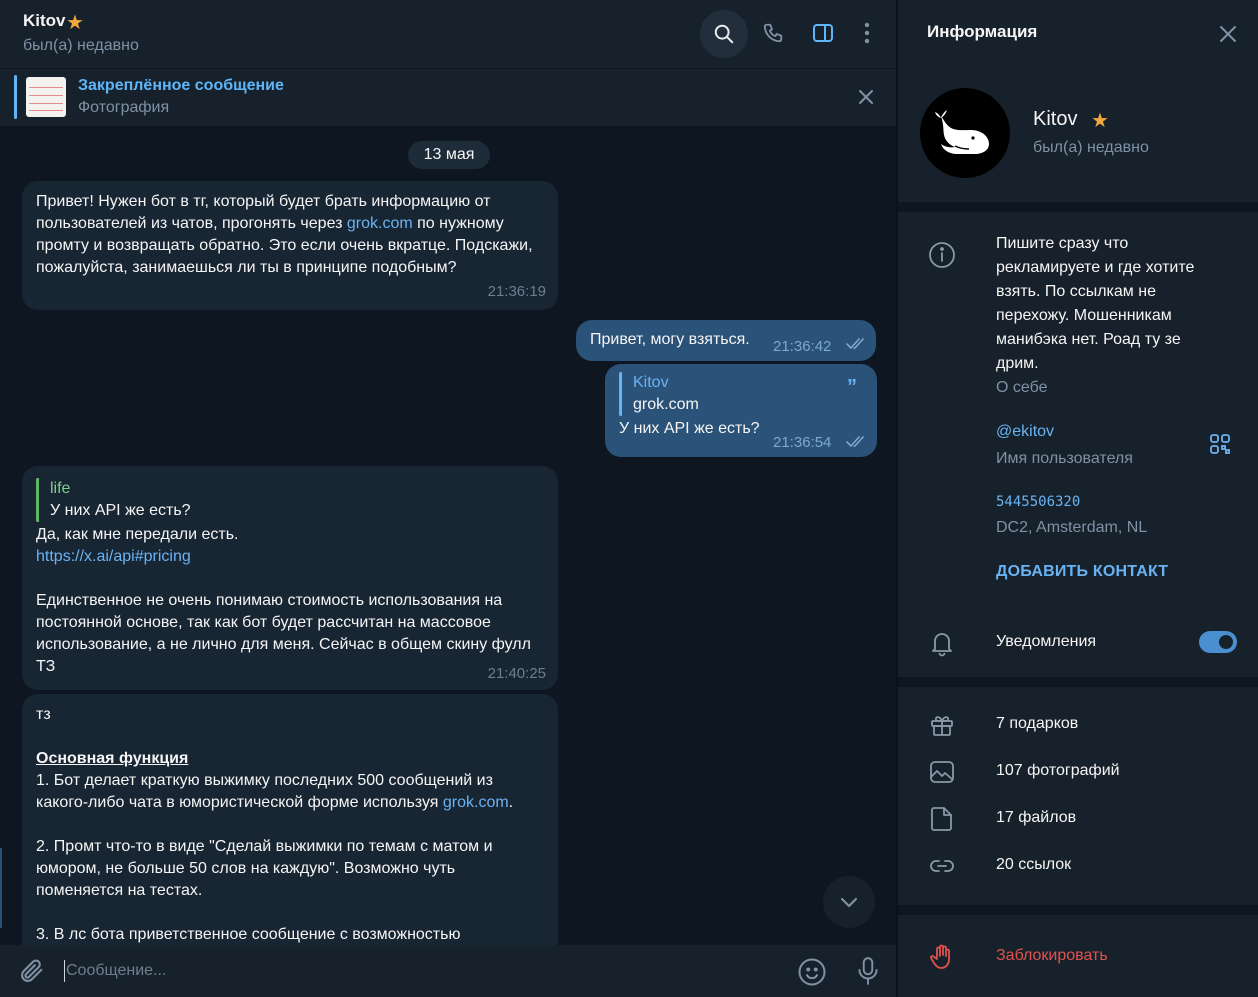 The height and width of the screenshot is (997, 1258). What do you see at coordinates (516, 291) in the screenshot?
I see `message-time: 21:36:19` at bounding box center [516, 291].